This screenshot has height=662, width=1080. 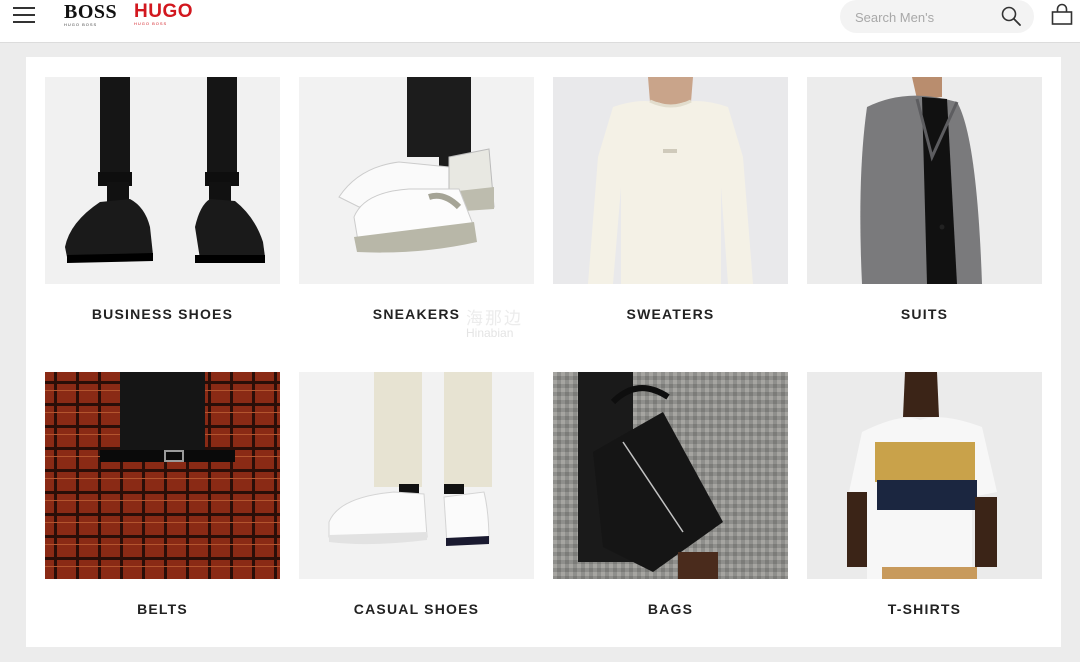 What do you see at coordinates (670, 314) in the screenshot?
I see `category-label: SWEATERS` at bounding box center [670, 314].